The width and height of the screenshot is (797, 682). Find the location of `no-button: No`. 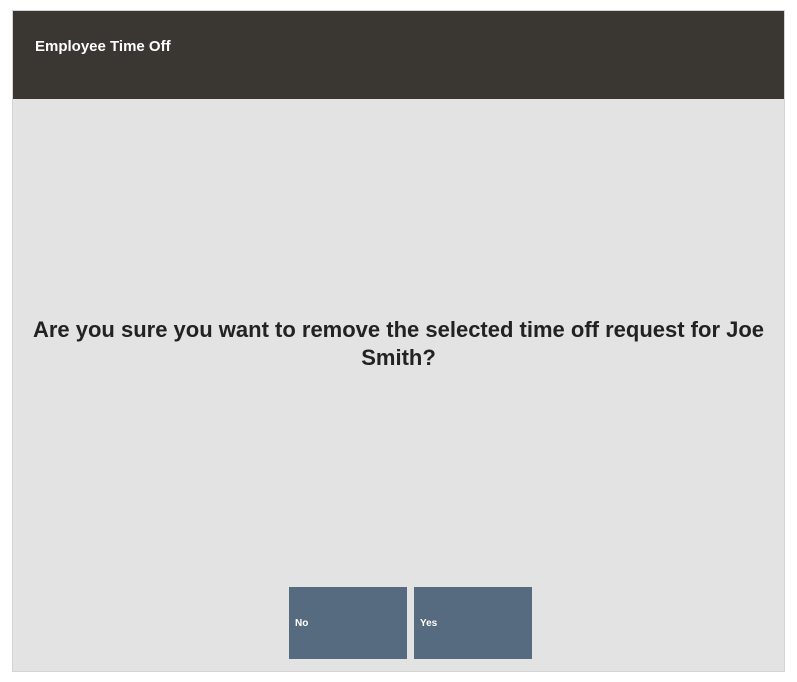

no-button: No is located at coordinates (348, 623).